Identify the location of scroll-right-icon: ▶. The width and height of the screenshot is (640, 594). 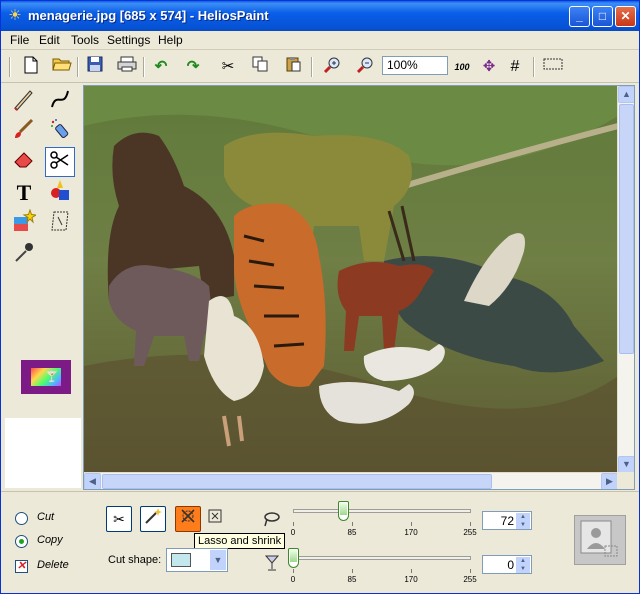
(609, 481).